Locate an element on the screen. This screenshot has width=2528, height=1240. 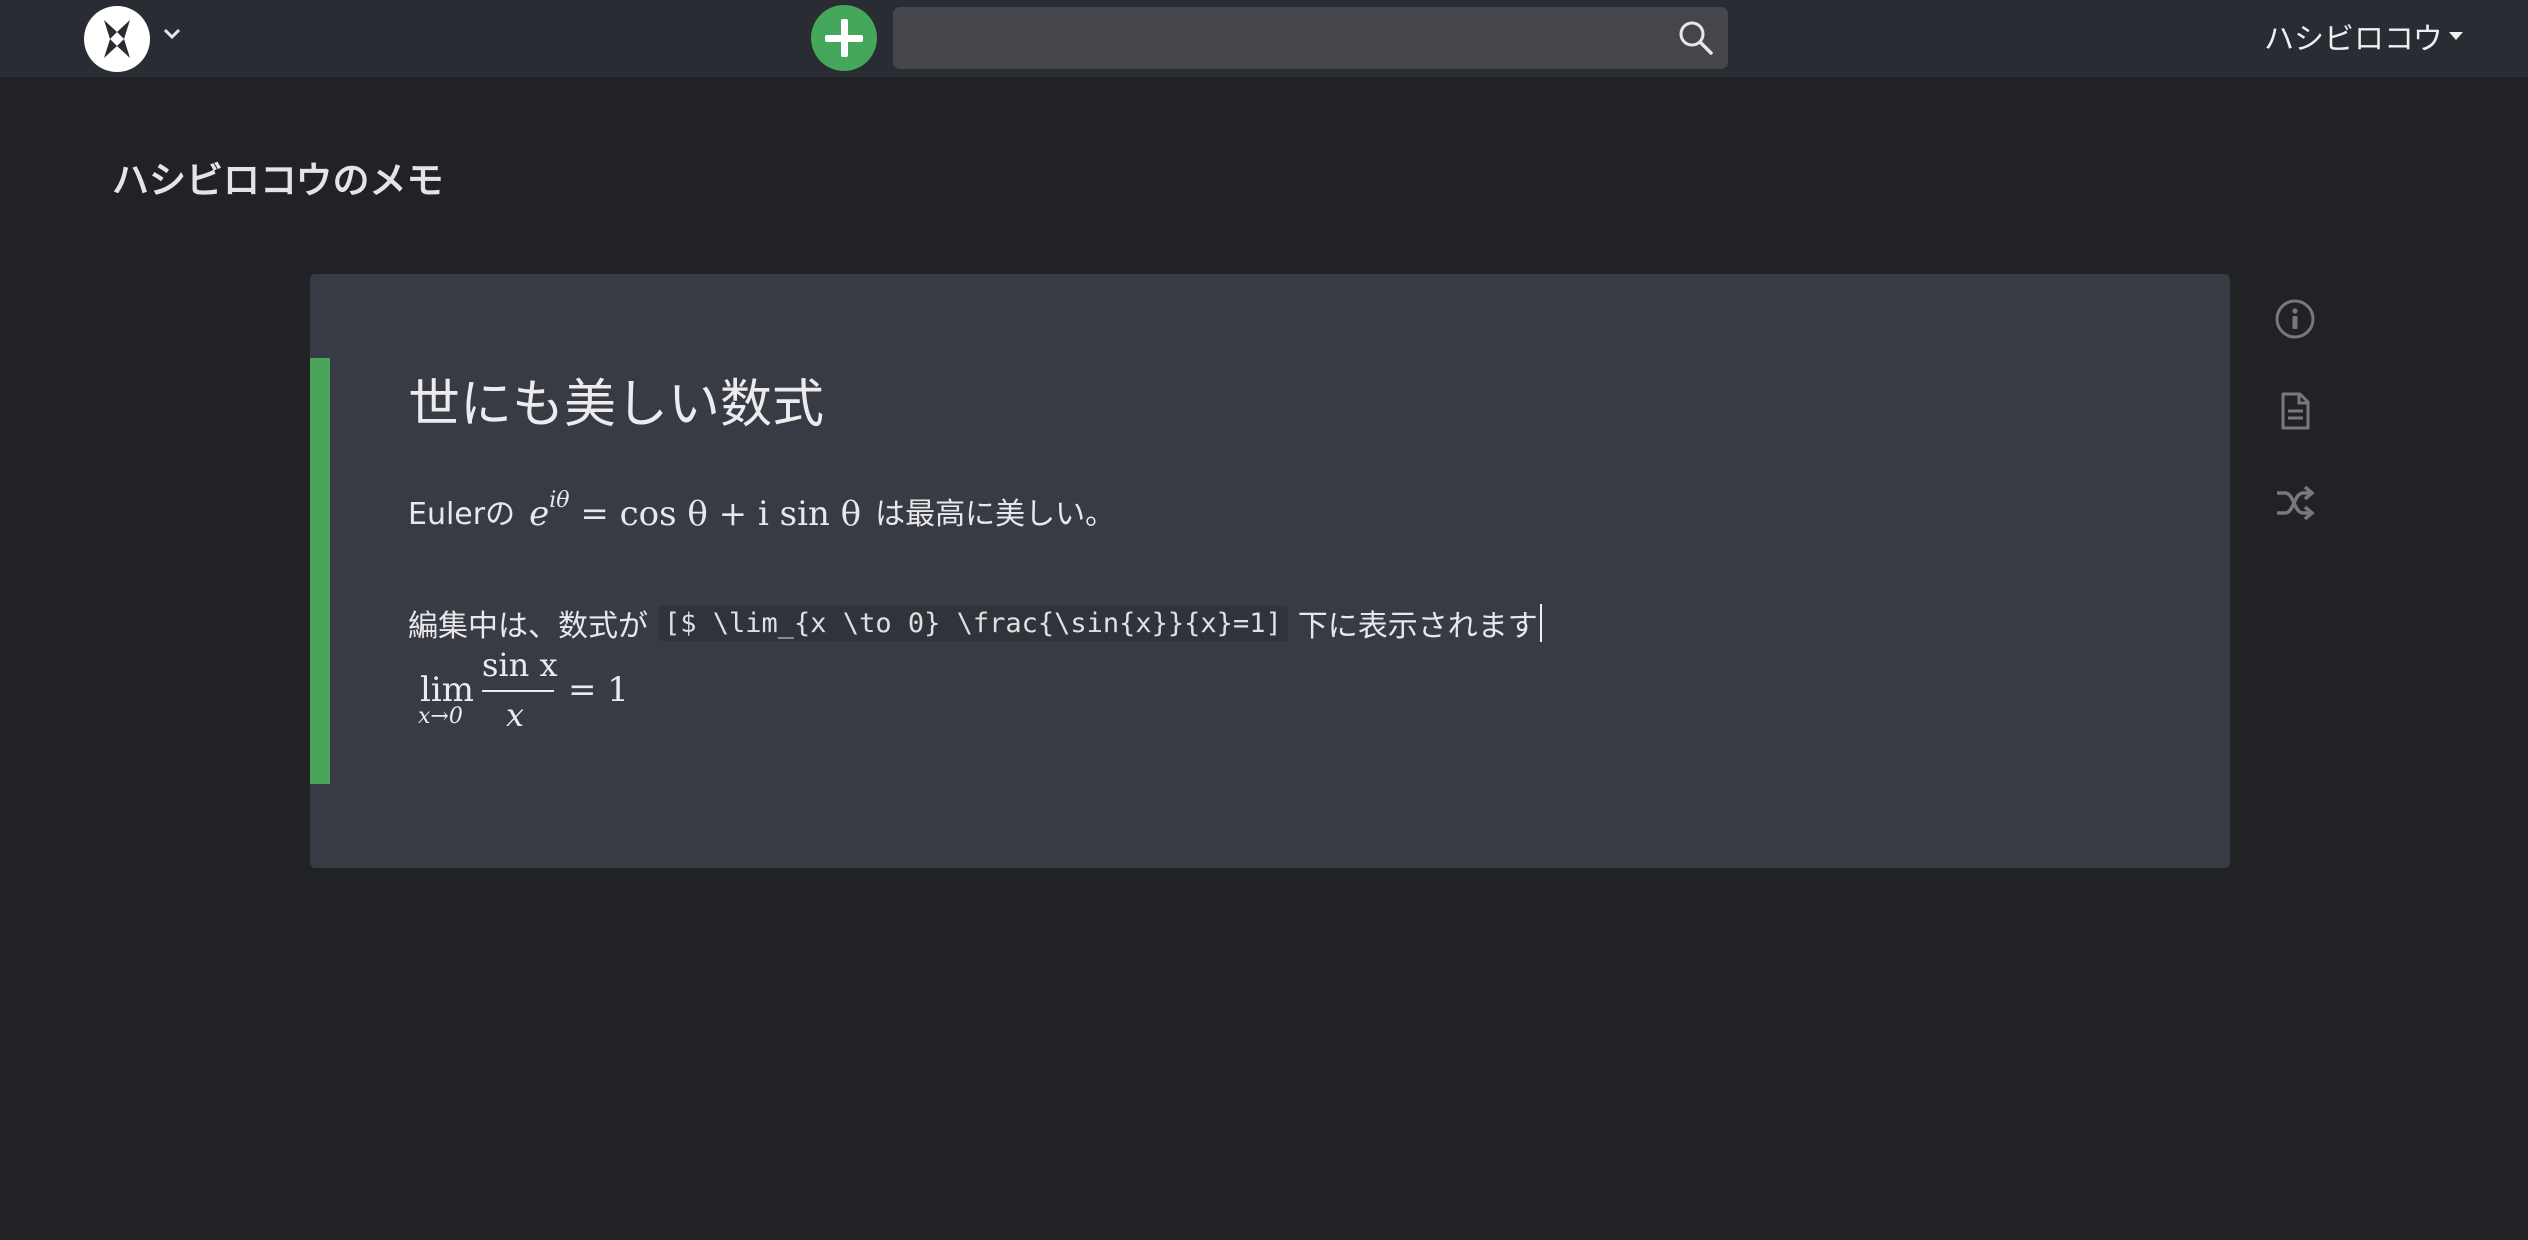
math-source-code: [$ \lim_{x \to 0} \frac{\sin{x}}{x}=1] is located at coordinates (973, 623).